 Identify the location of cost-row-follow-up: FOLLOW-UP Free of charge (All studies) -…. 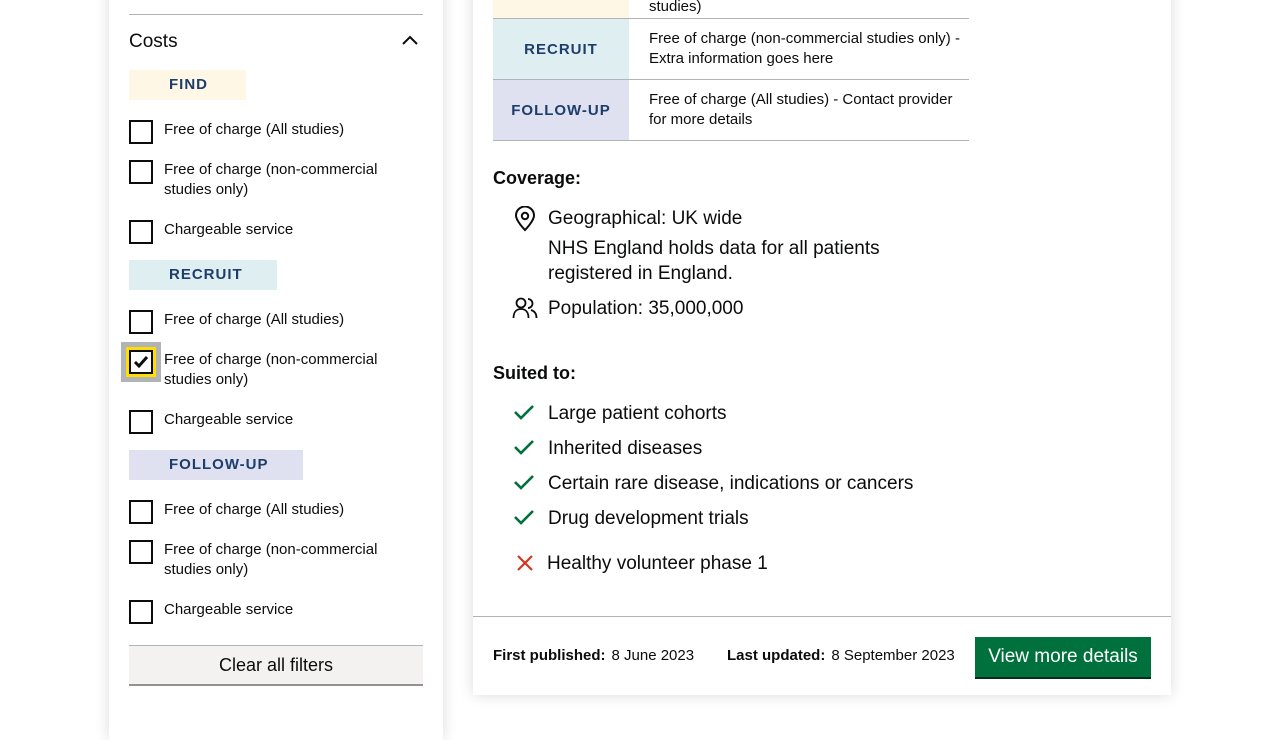
(731, 110).